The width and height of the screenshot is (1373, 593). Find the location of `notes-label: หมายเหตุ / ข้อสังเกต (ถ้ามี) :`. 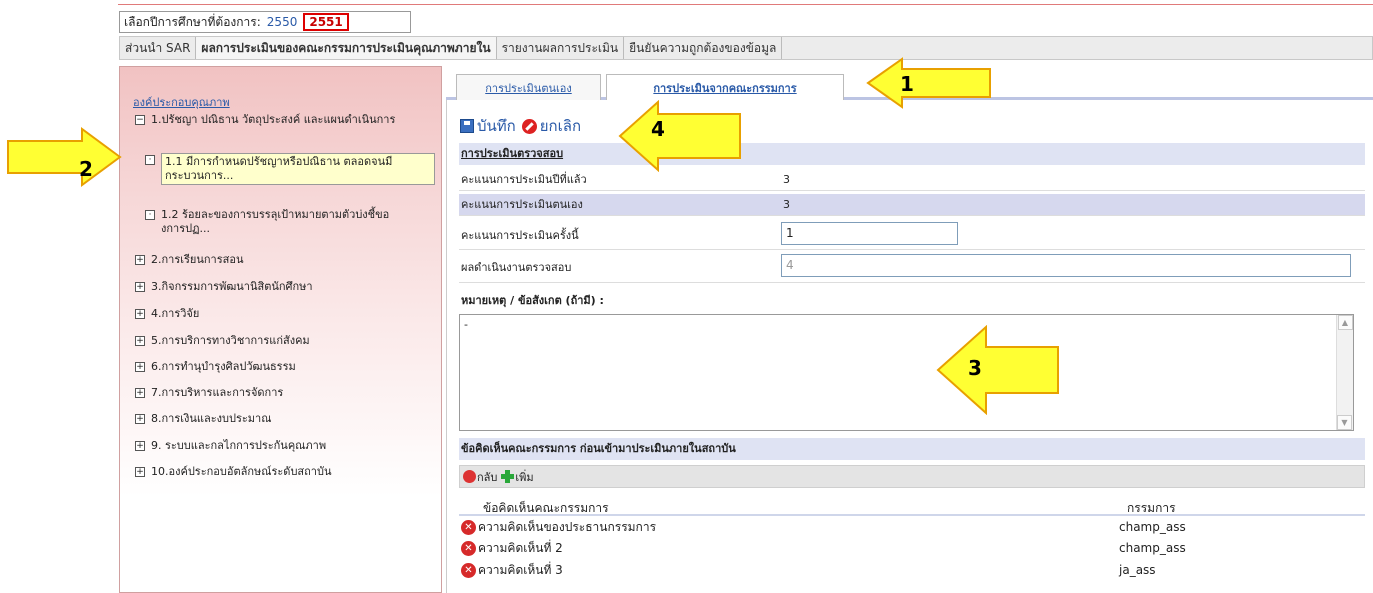

notes-label: หมายเหตุ / ข้อสังเกต (ถ้ามี) : is located at coordinates (912, 301).